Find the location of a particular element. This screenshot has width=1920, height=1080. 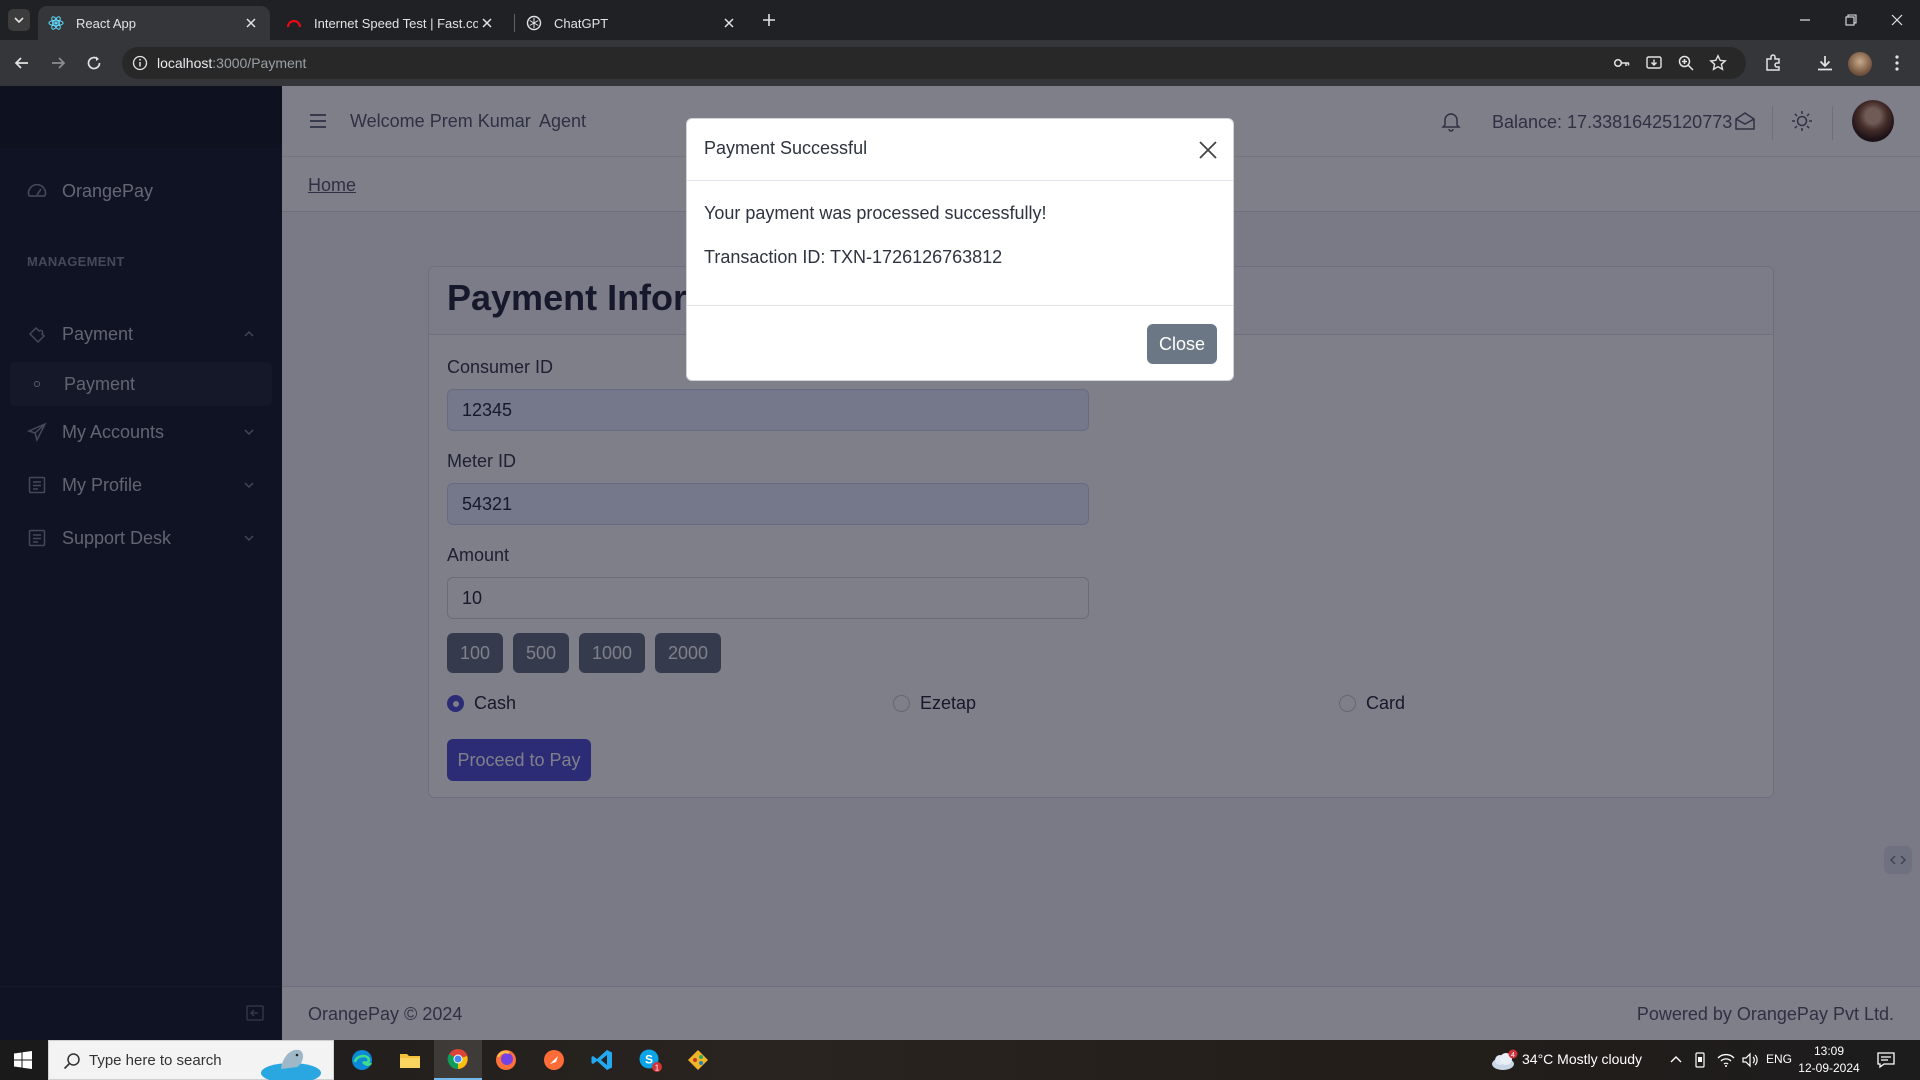

new-tab-button is located at coordinates (769, 20).